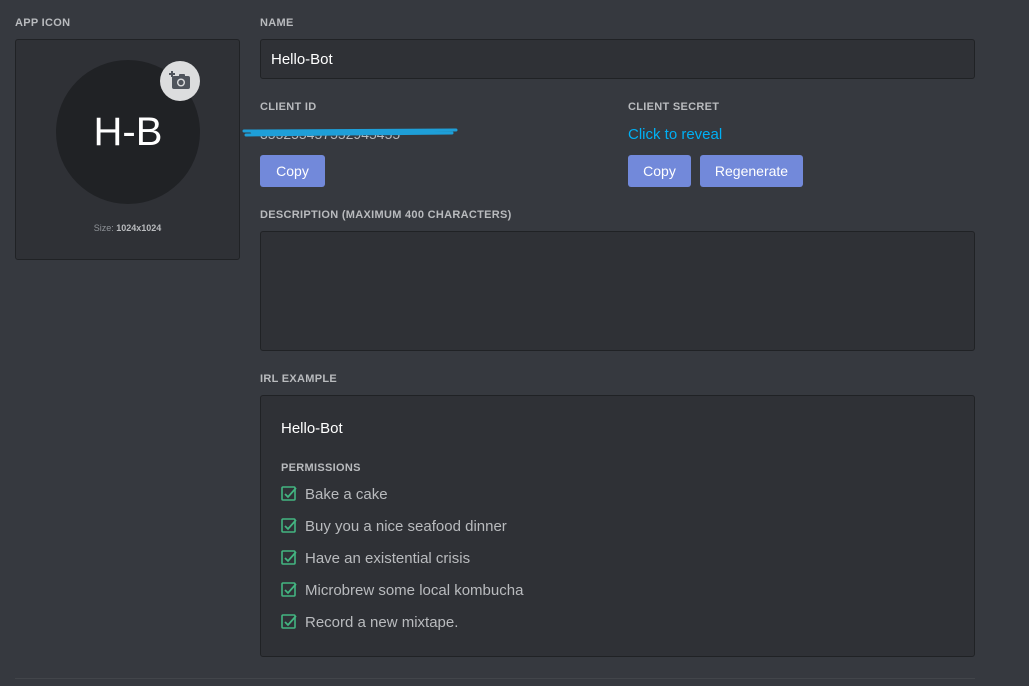  What do you see at coordinates (617, 291) in the screenshot?
I see `description-textarea` at bounding box center [617, 291].